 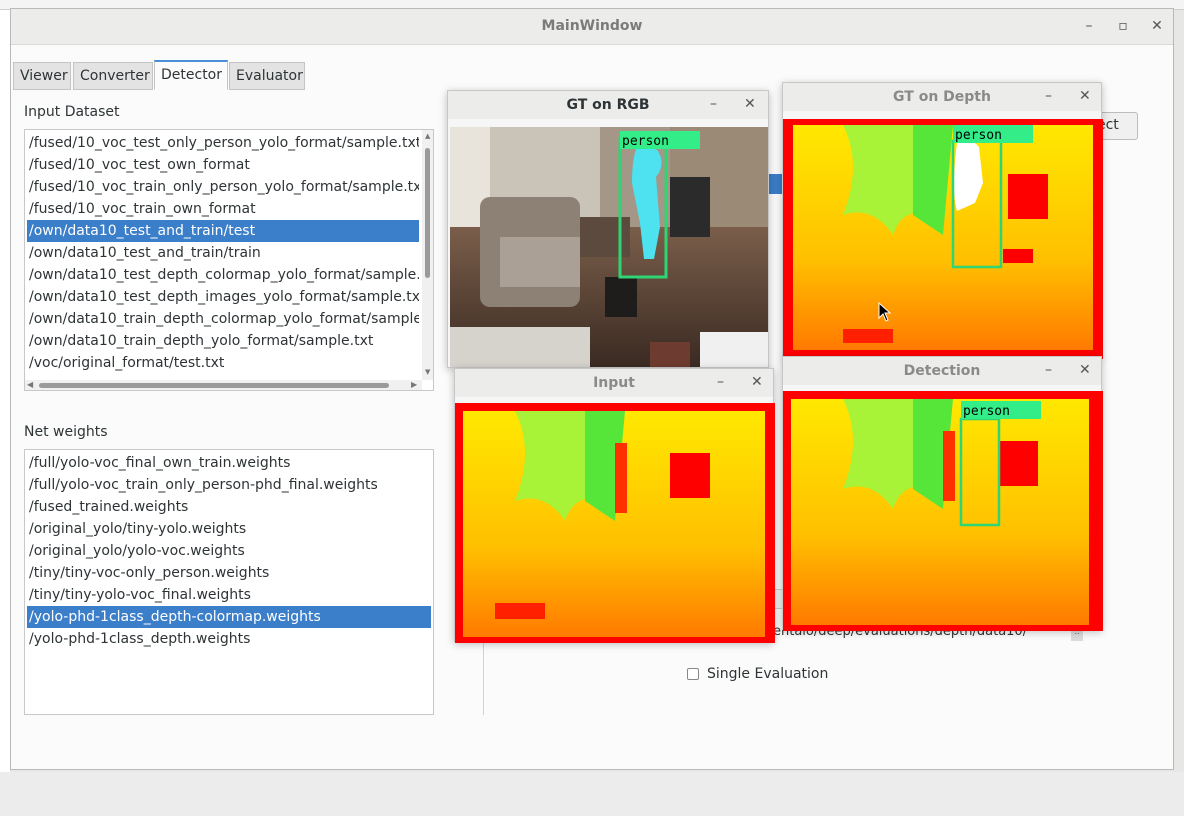 What do you see at coordinates (943, 511) in the screenshot?
I see `detection-image: person` at bounding box center [943, 511].